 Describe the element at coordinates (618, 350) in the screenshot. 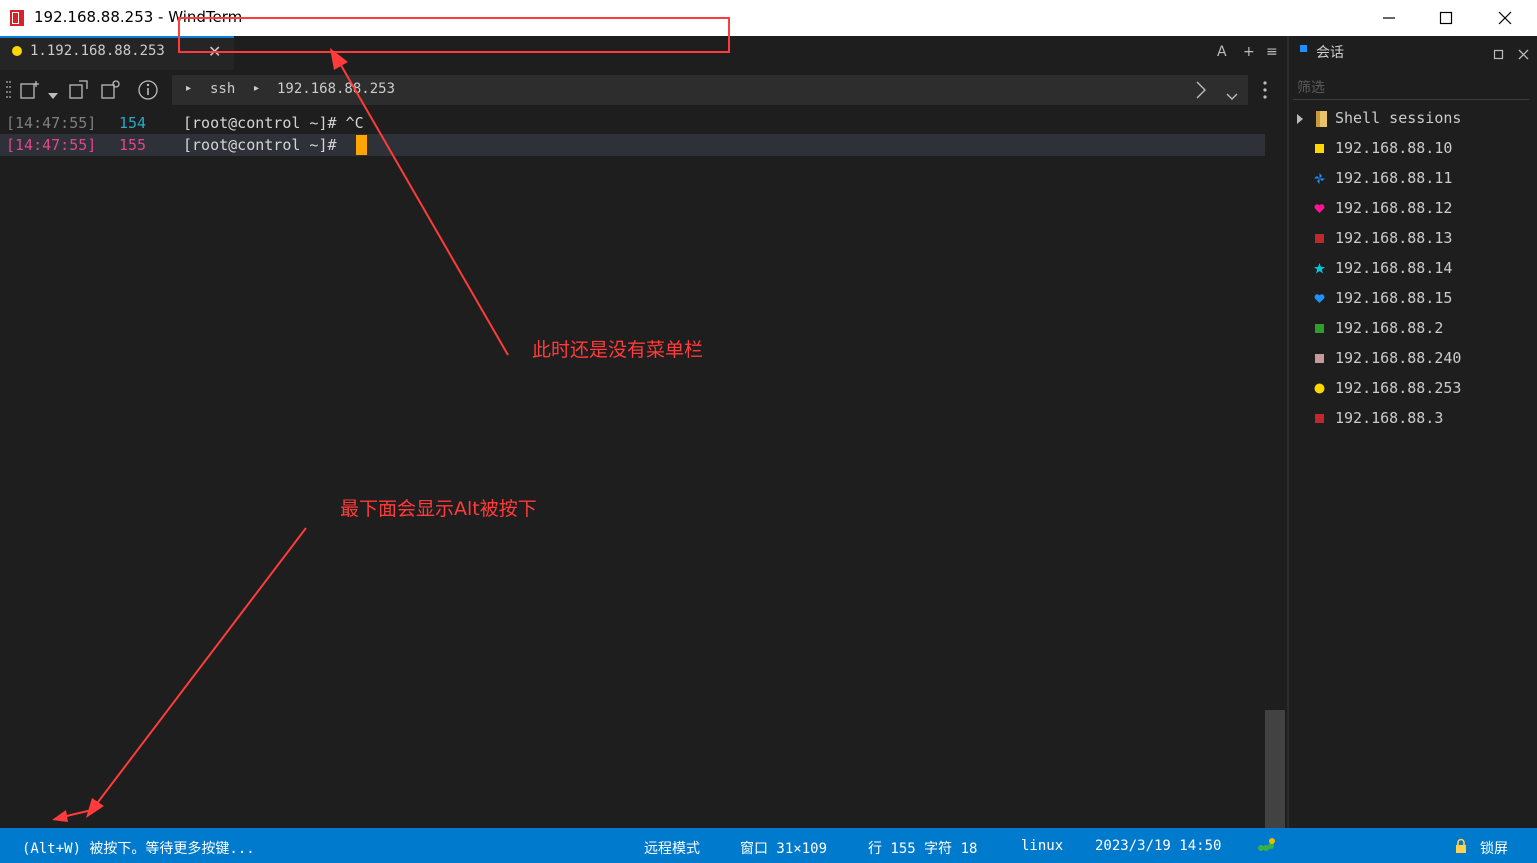

I see `annotation-no-menu: 此时还是没有菜单栏` at that location.